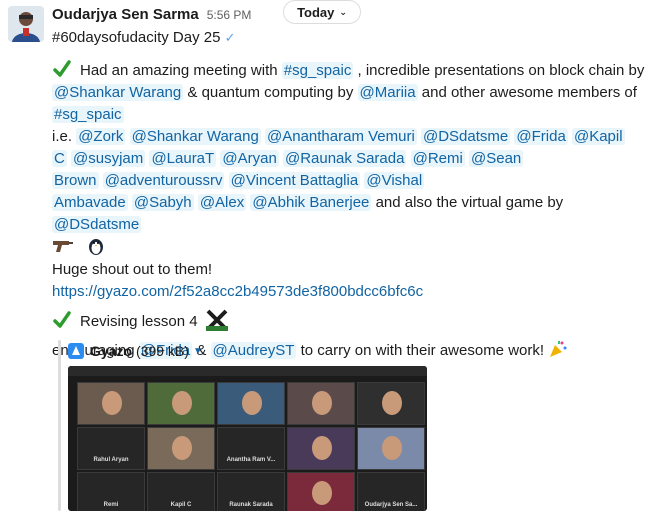 Image resolution: width=653 pixels, height=511 pixels. I want to click on text: and also the virtual game by, so click(469, 202).